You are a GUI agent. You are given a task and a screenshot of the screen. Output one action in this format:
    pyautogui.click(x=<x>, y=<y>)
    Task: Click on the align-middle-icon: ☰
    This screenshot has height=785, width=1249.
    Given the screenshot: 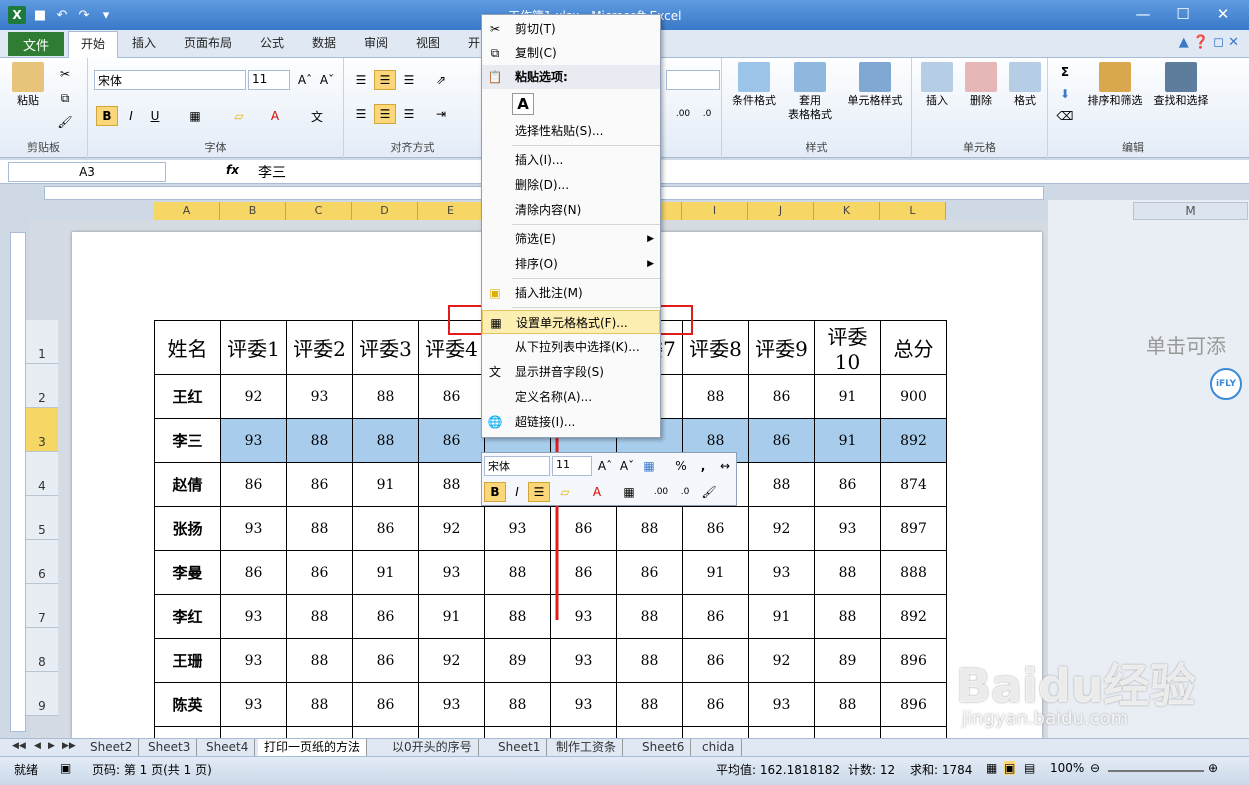 What is the action you would take?
    pyautogui.click(x=385, y=80)
    